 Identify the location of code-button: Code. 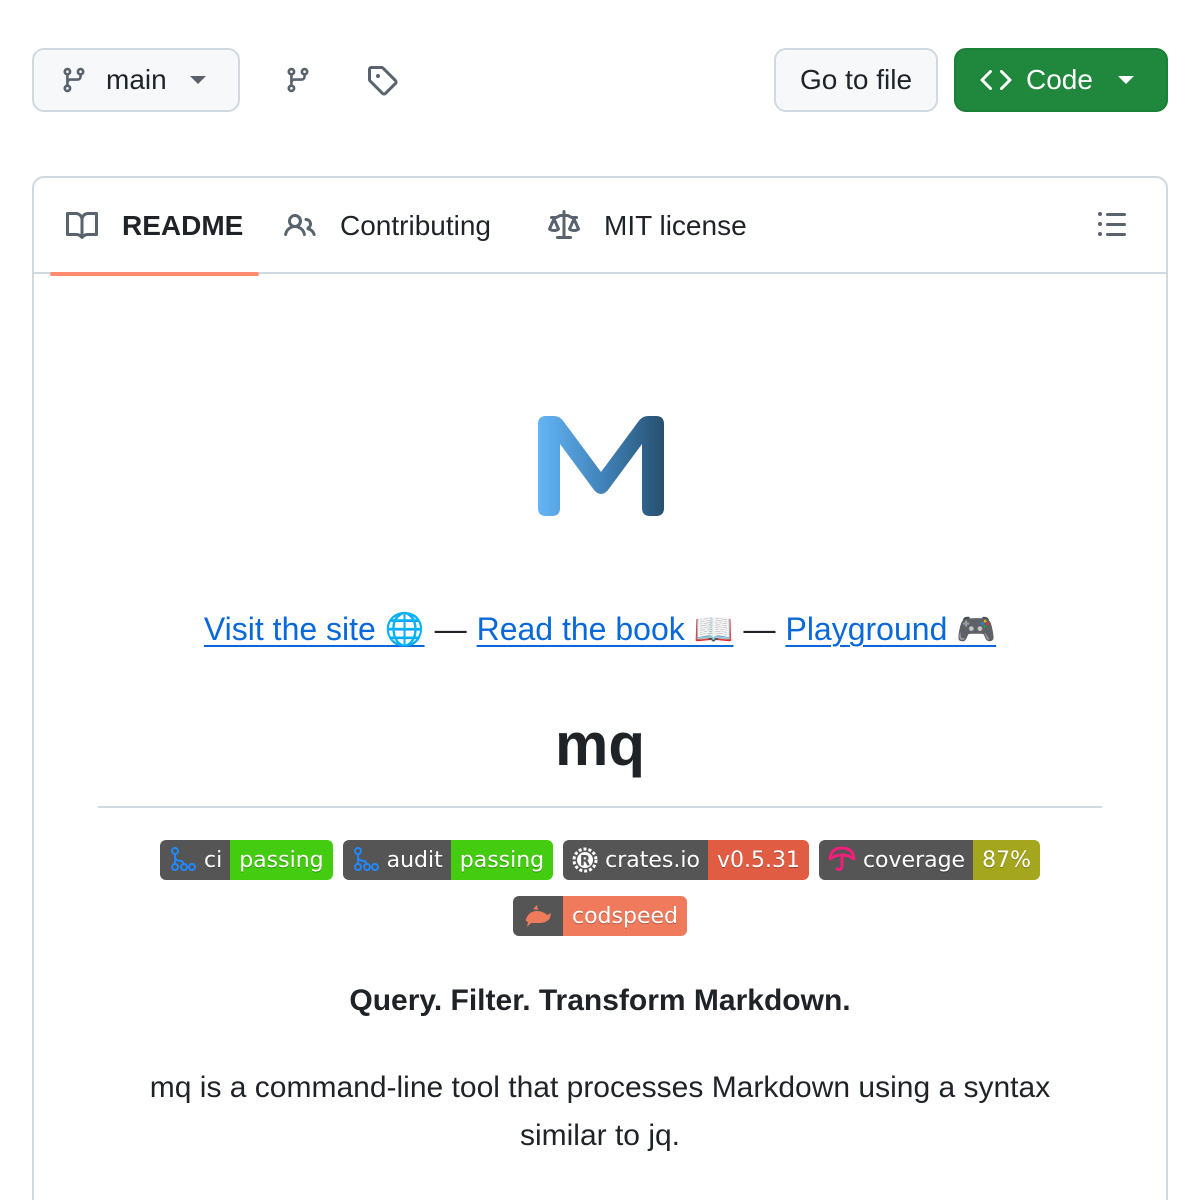
(1061, 80).